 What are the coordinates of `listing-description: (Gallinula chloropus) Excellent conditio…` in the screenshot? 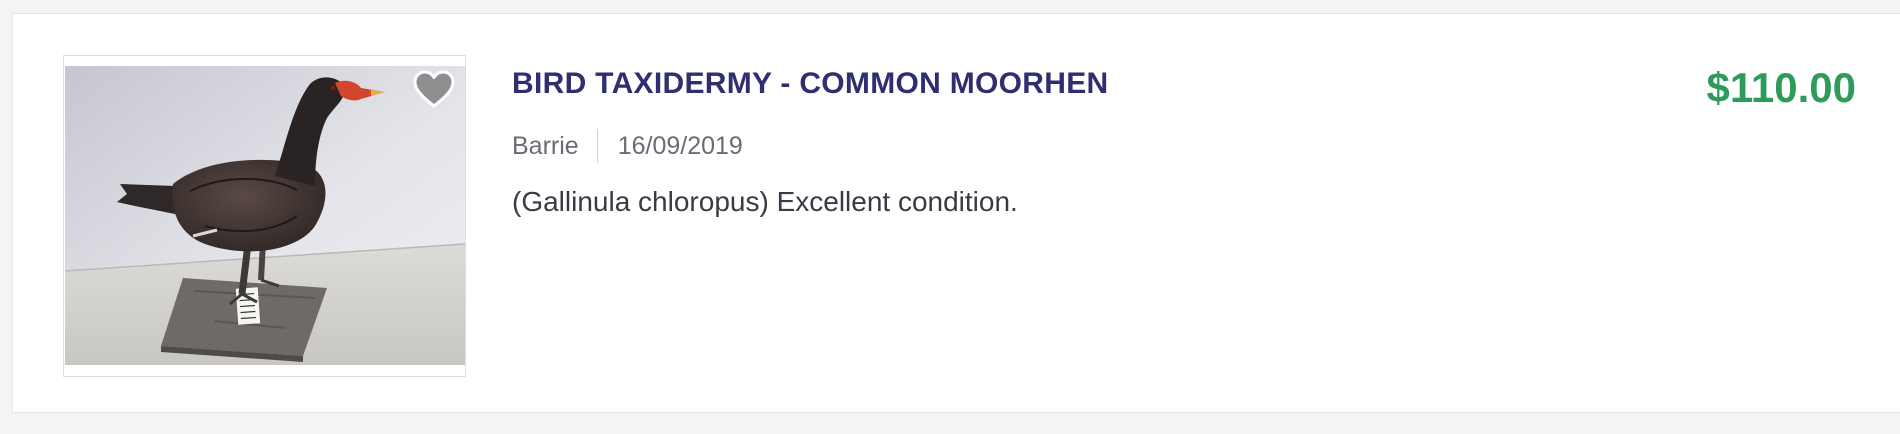 It's located at (765, 201).